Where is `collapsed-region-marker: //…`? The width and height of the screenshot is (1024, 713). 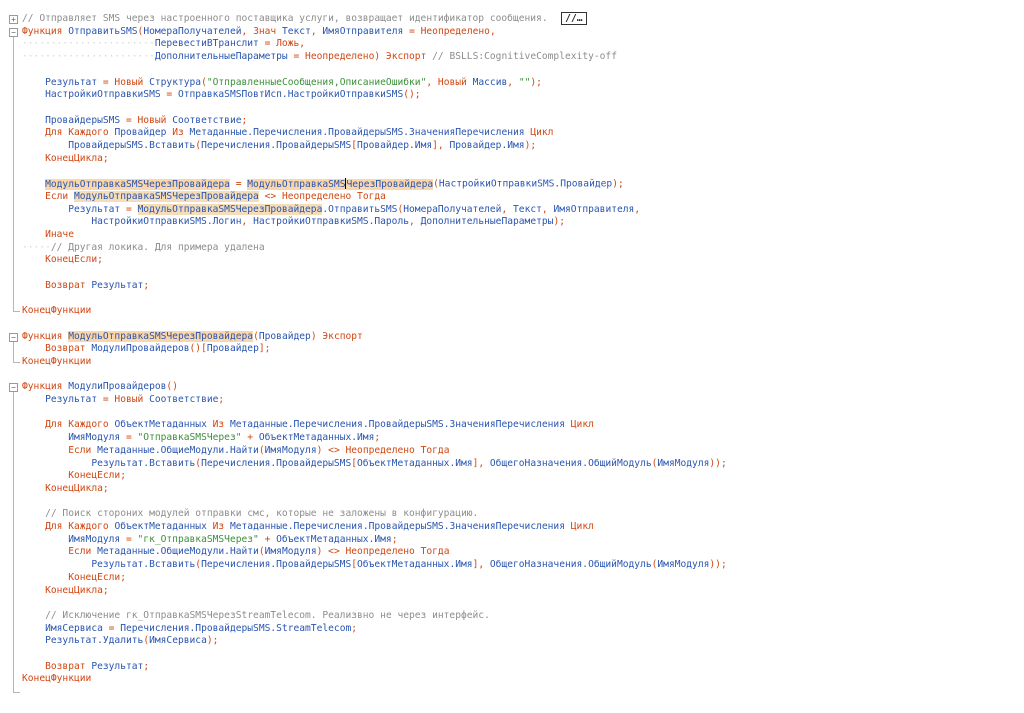
collapsed-region-marker: //… is located at coordinates (574, 18).